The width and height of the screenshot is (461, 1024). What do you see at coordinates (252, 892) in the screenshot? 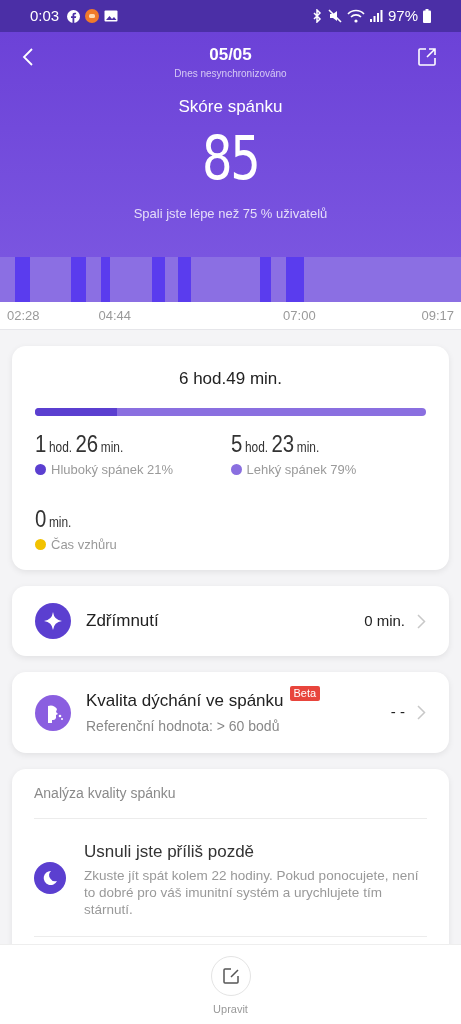
I see `analysis-item-text: Zkuste jít spát kolem 22 hodiny. Pokud ponocujete, není to dobré pro váš imunitní systém a urychlujete tím stárnutí.` at bounding box center [252, 892].